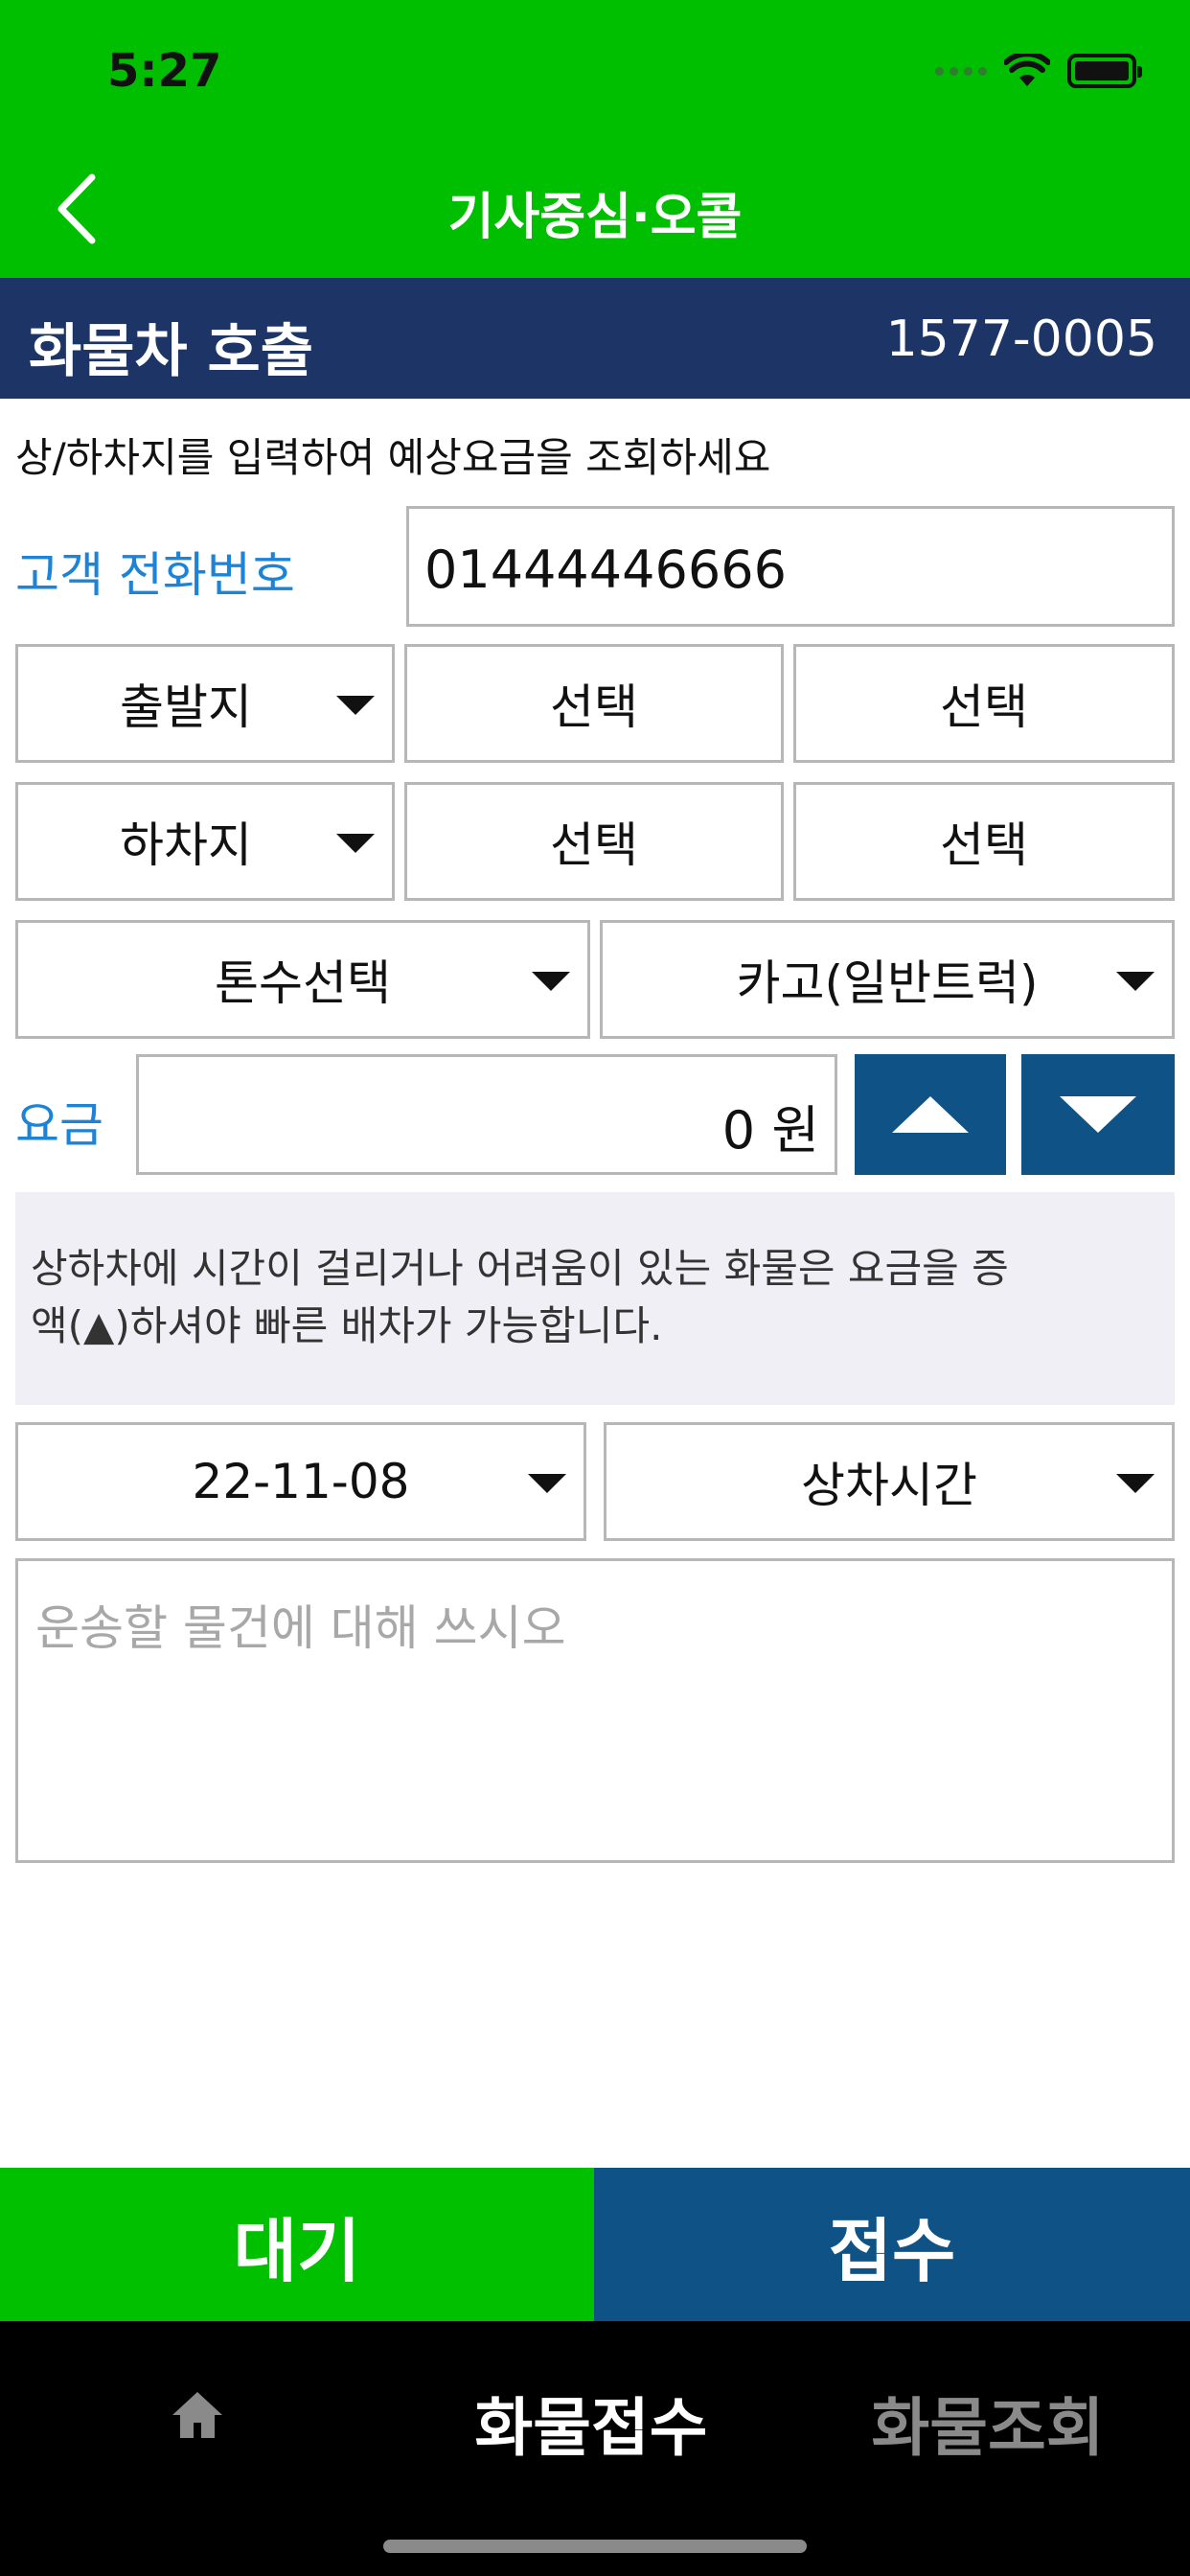 The height and width of the screenshot is (2576, 1190). What do you see at coordinates (595, 217) in the screenshot?
I see `nav-title: 기사중심·오콜` at bounding box center [595, 217].